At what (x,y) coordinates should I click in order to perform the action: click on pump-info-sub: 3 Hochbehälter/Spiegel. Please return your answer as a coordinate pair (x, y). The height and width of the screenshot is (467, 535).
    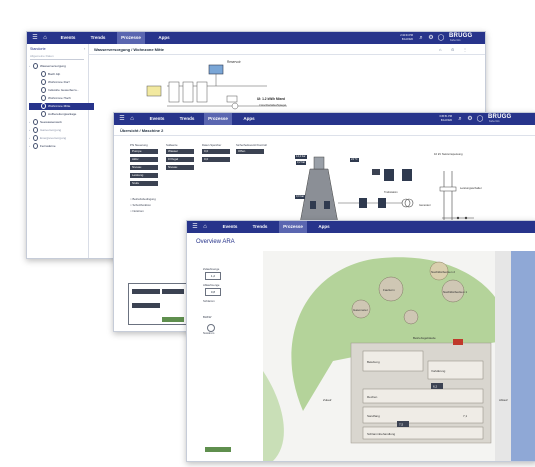
    Looking at the image, I should click on (272, 105).